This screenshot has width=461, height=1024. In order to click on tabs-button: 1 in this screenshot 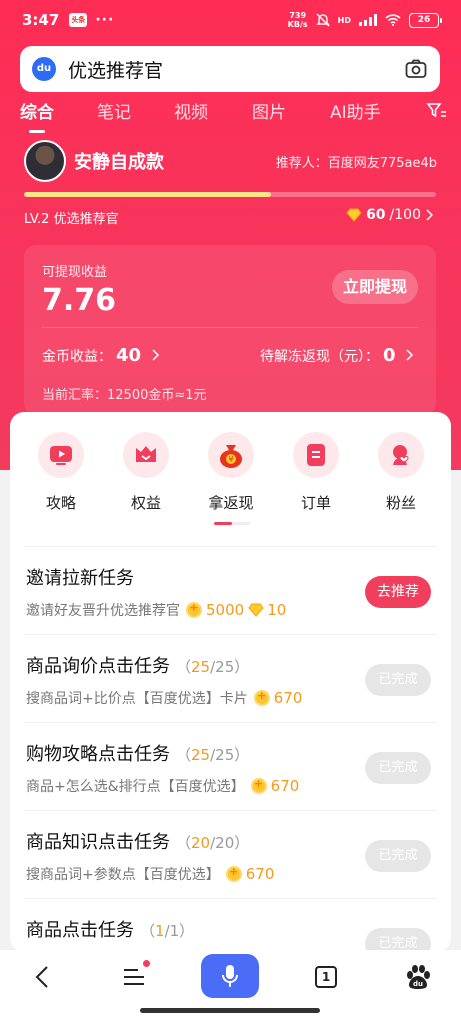, I will do `click(326, 977)`.